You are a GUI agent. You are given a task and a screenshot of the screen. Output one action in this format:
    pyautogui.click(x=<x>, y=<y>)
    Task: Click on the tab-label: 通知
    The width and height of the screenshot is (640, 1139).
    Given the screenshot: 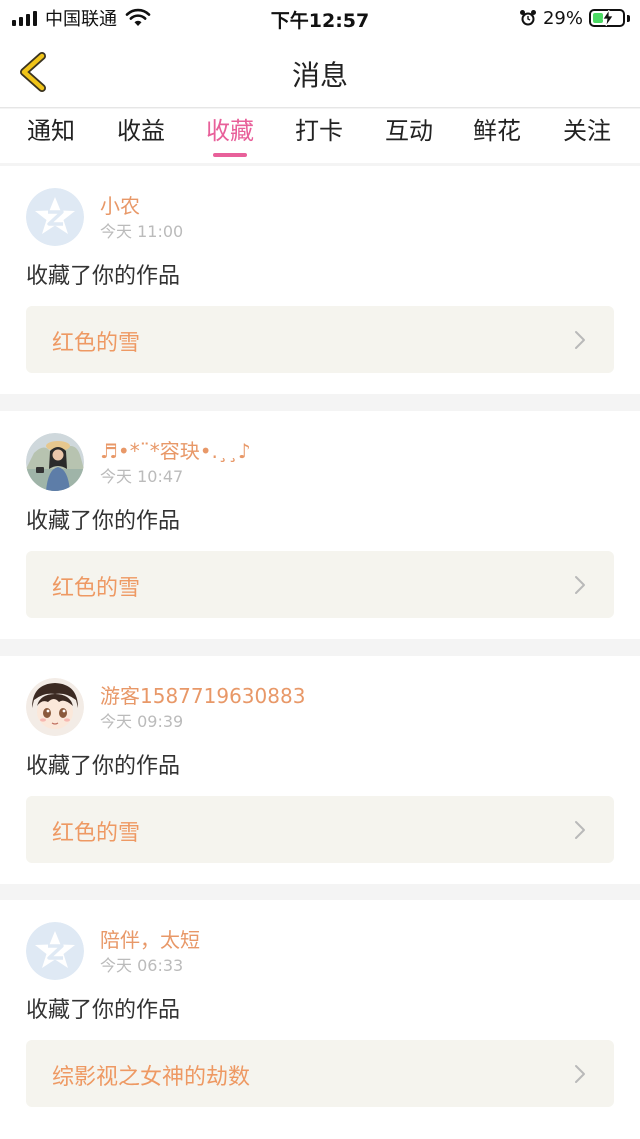 What is the action you would take?
    pyautogui.click(x=51, y=131)
    